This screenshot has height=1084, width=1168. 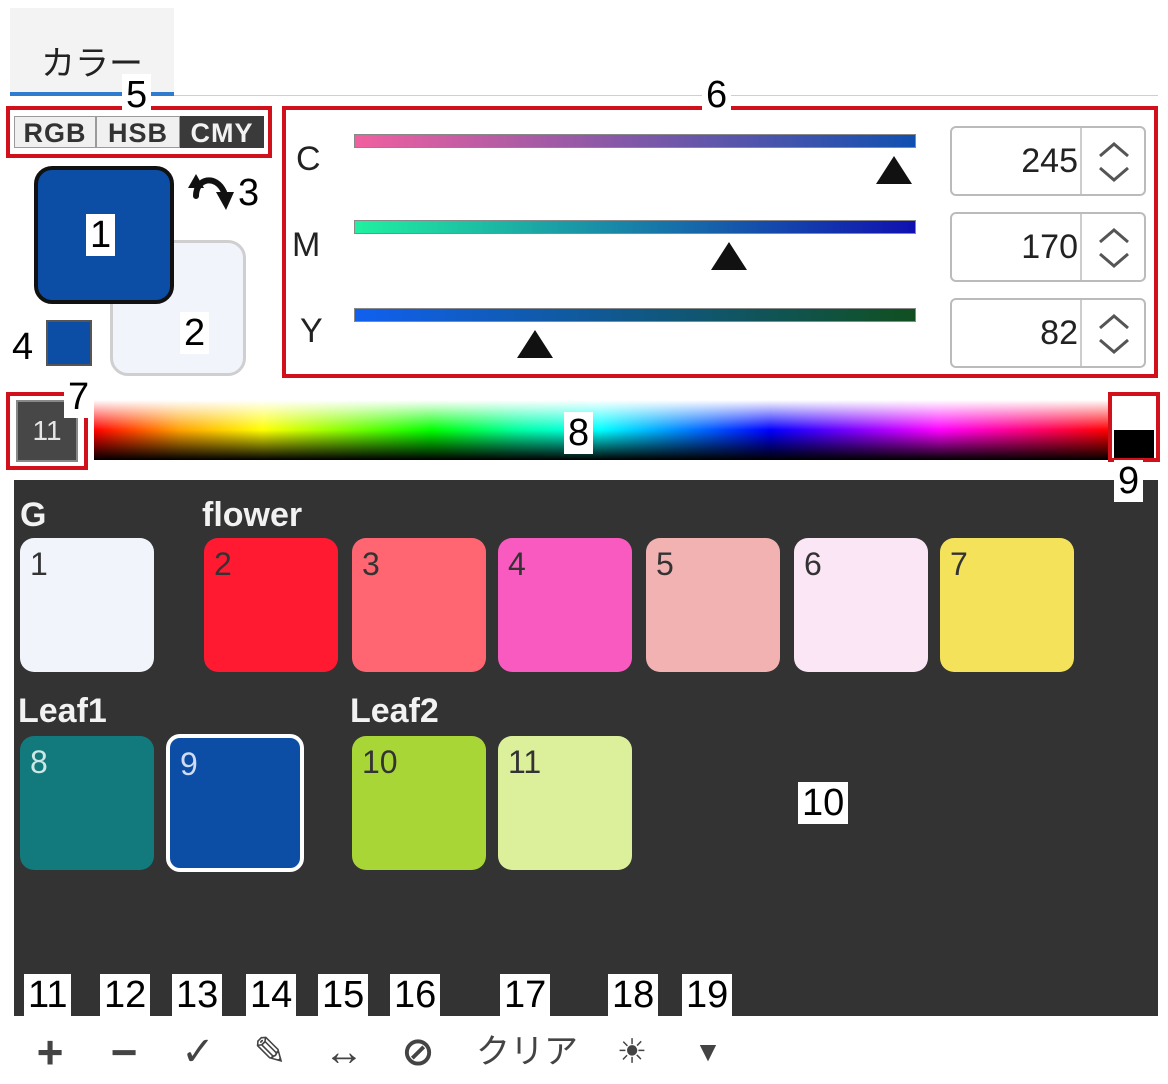 I want to click on chip-number: 3, so click(x=371, y=564).